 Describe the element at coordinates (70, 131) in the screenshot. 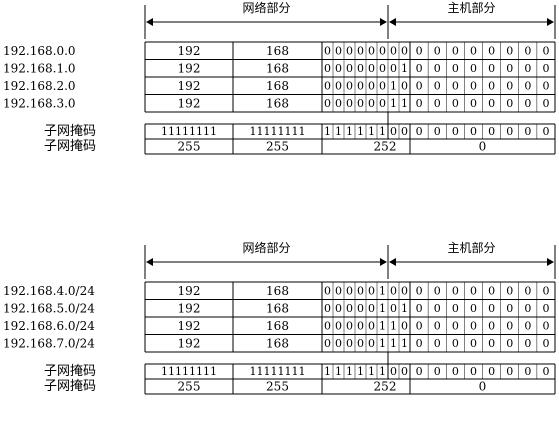

I see `subnet-mask-label: 子网掩码` at that location.